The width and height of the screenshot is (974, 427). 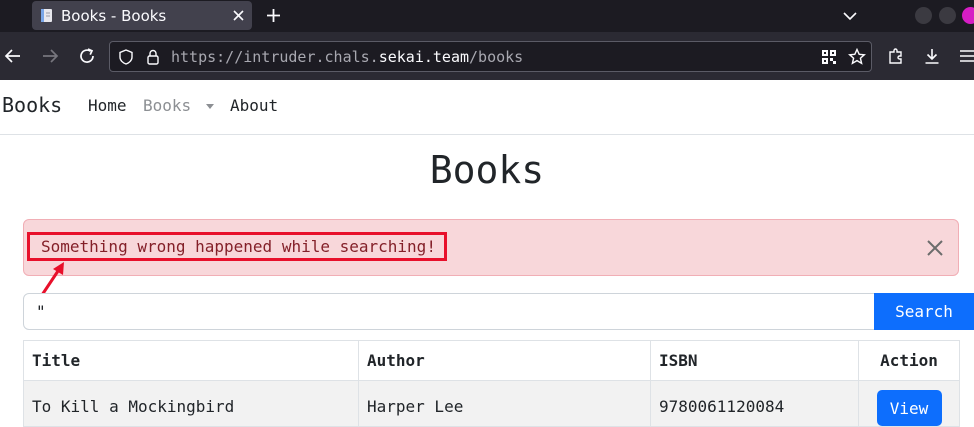 I want to click on search-button: Search, so click(x=924, y=311).